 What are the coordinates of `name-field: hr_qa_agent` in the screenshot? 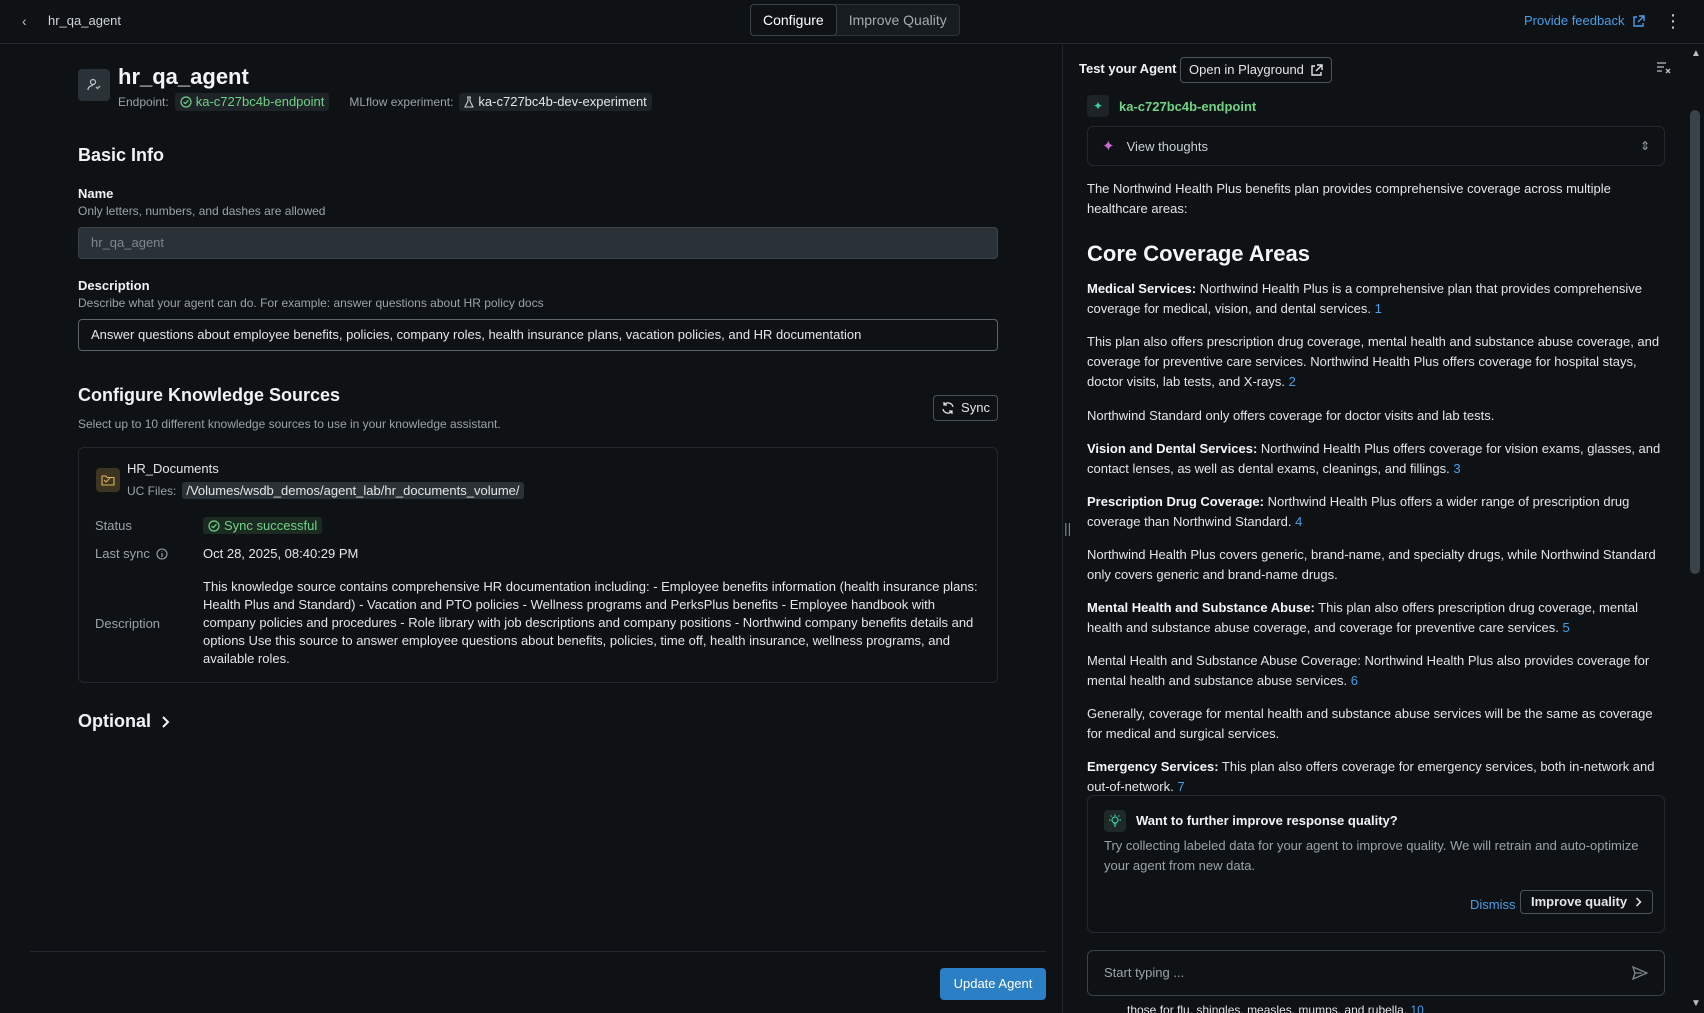 It's located at (538, 243).